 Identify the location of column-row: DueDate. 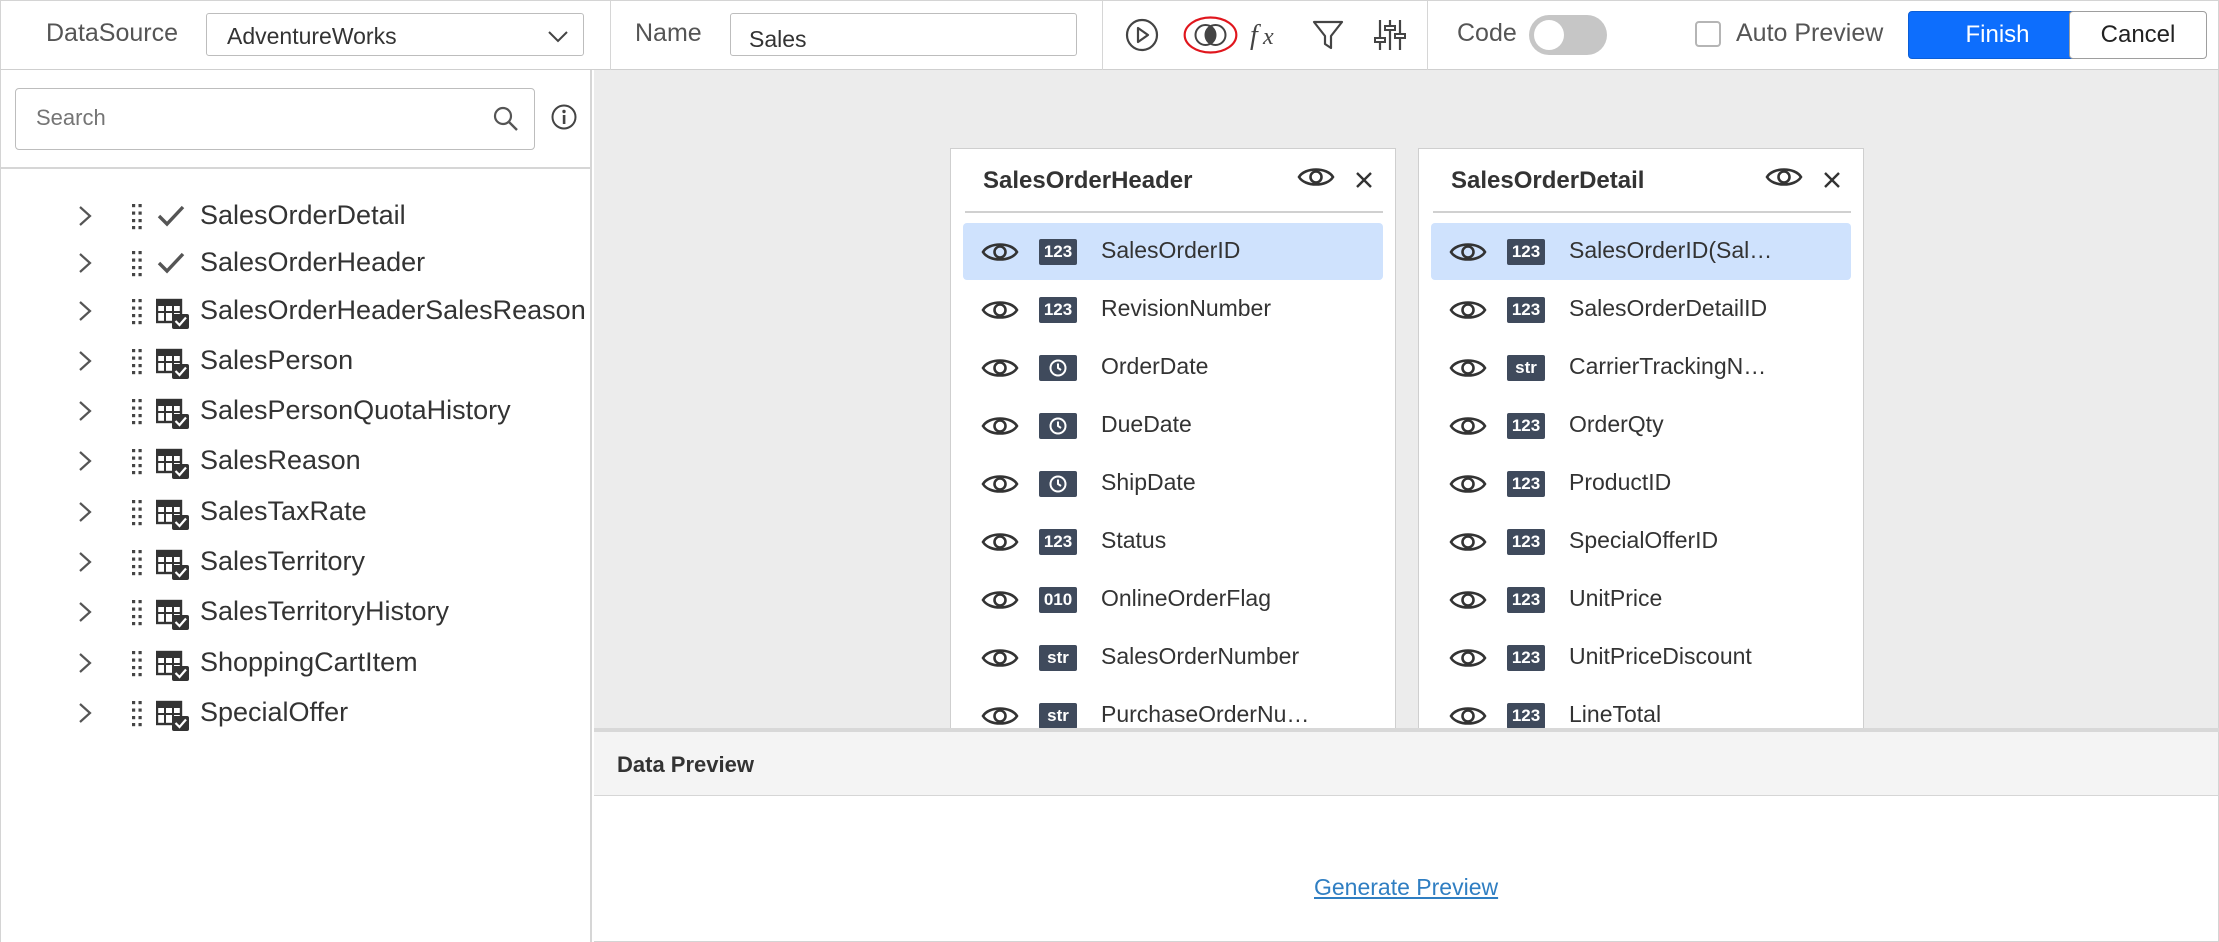
(1173, 425).